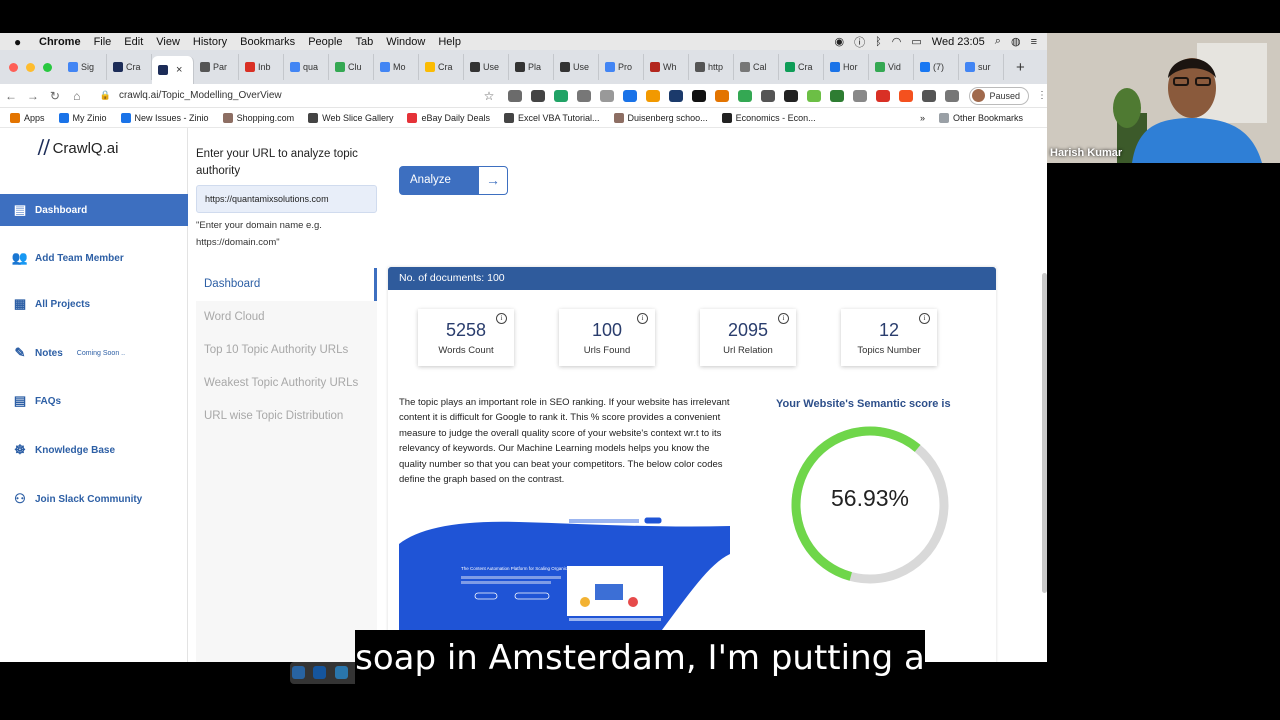  Describe the element at coordinates (891, 67) in the screenshot. I see `browser-tab: Vid` at that location.